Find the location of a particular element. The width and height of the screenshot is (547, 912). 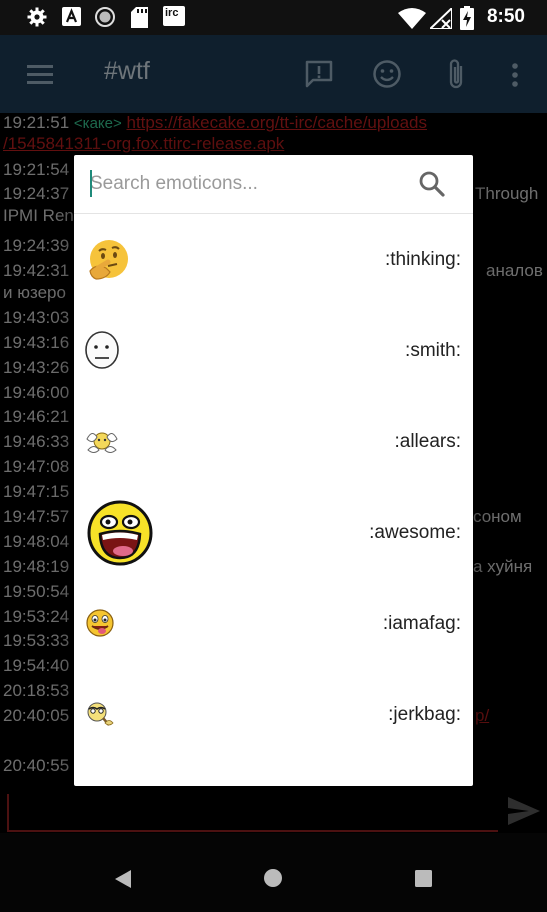

awesome-face-icon is located at coordinates (120, 533).